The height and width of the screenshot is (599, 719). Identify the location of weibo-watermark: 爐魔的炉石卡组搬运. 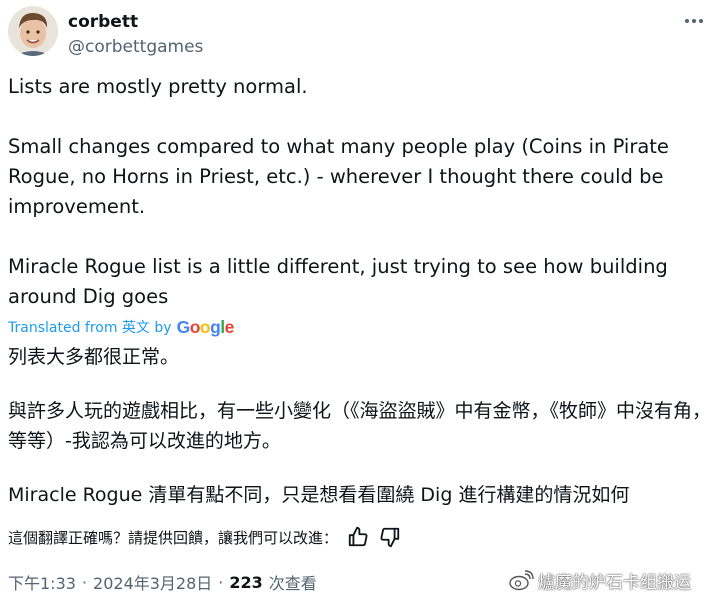
(599, 580).